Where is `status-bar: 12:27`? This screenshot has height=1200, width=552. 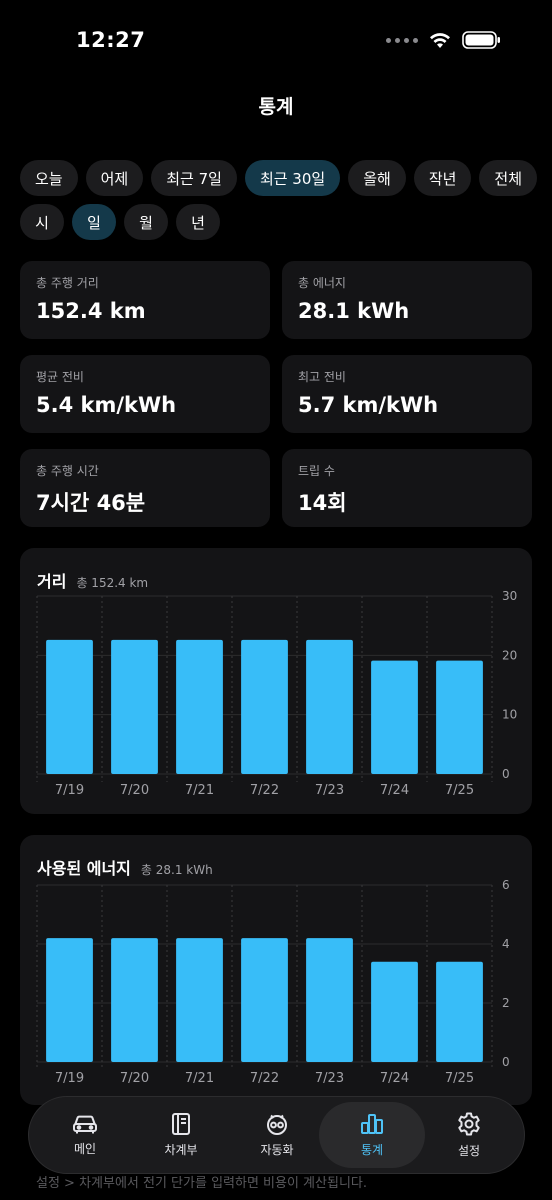 status-bar: 12:27 is located at coordinates (276, 40).